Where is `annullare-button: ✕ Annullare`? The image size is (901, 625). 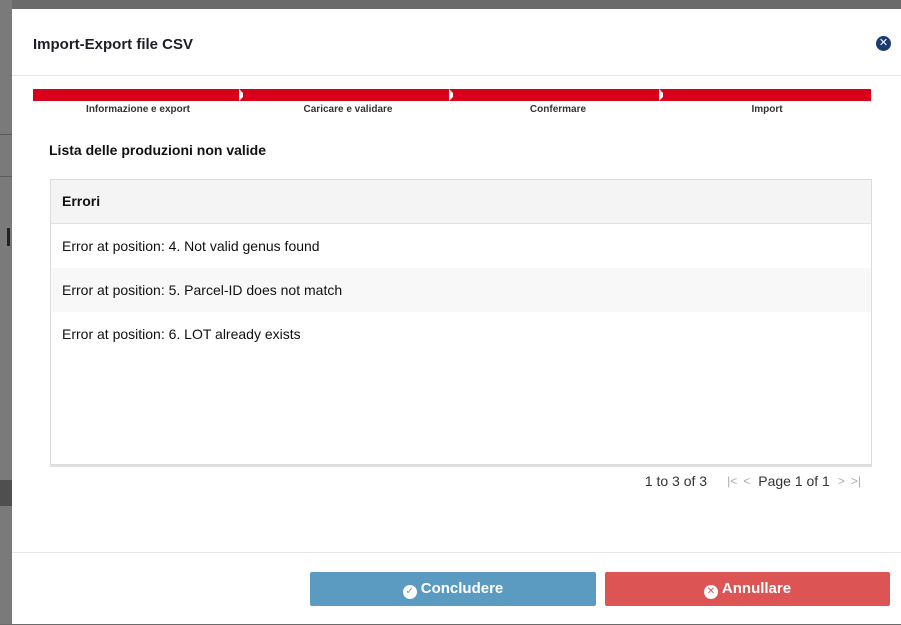 annullare-button: ✕ Annullare is located at coordinates (747, 589).